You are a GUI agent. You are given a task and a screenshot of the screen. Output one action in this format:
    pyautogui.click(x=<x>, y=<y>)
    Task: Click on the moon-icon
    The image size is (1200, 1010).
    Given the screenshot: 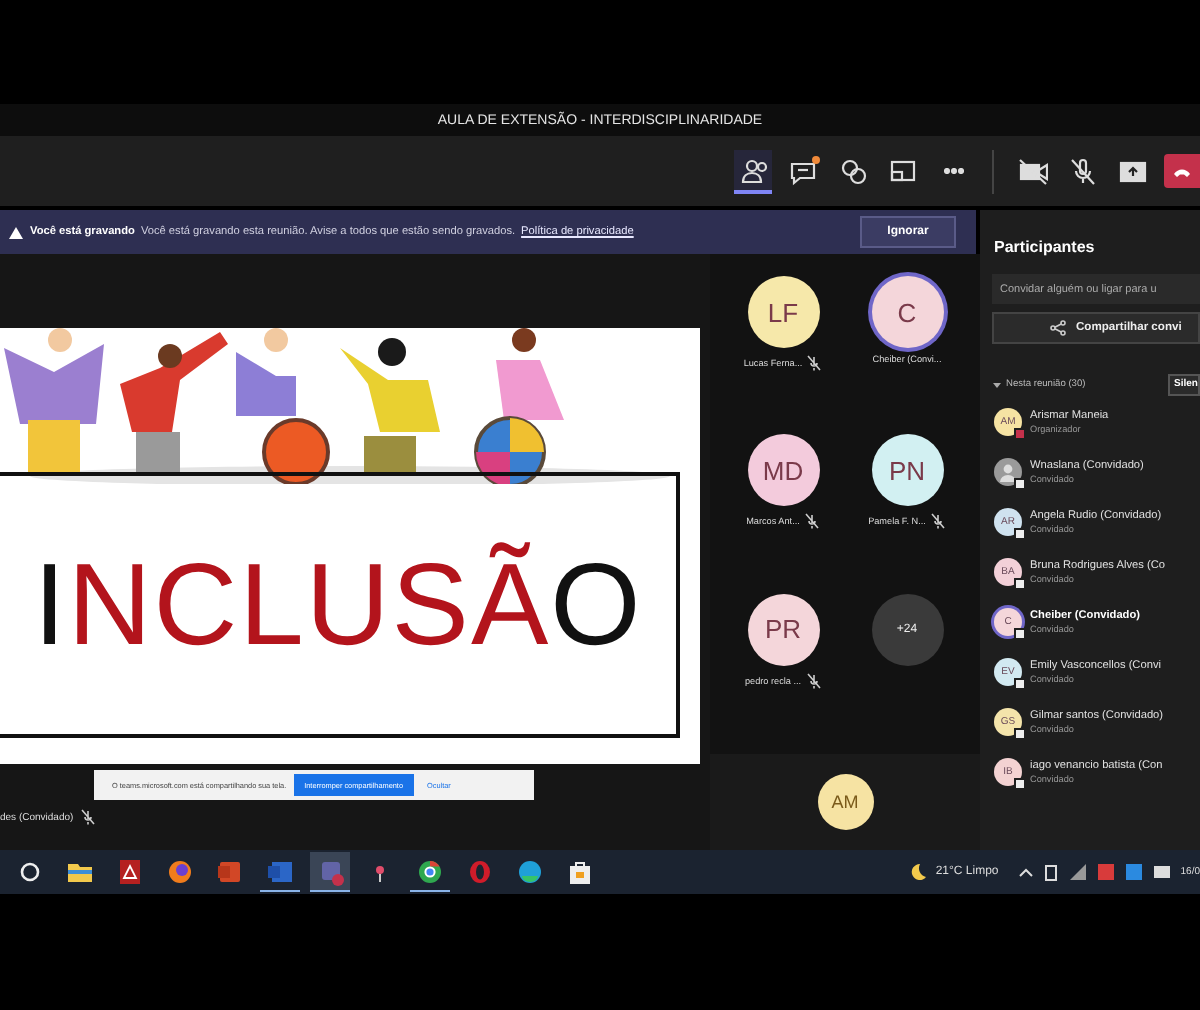 What is the action you would take?
    pyautogui.click(x=917, y=872)
    